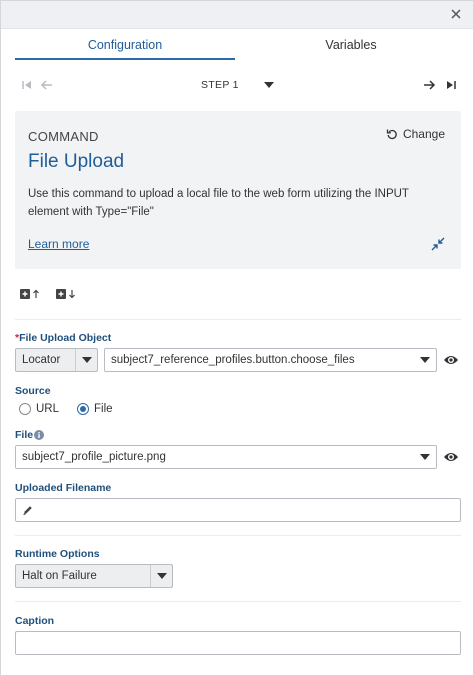 This screenshot has width=474, height=676. I want to click on file-upload-object-label: *File Upload Object, so click(63, 338).